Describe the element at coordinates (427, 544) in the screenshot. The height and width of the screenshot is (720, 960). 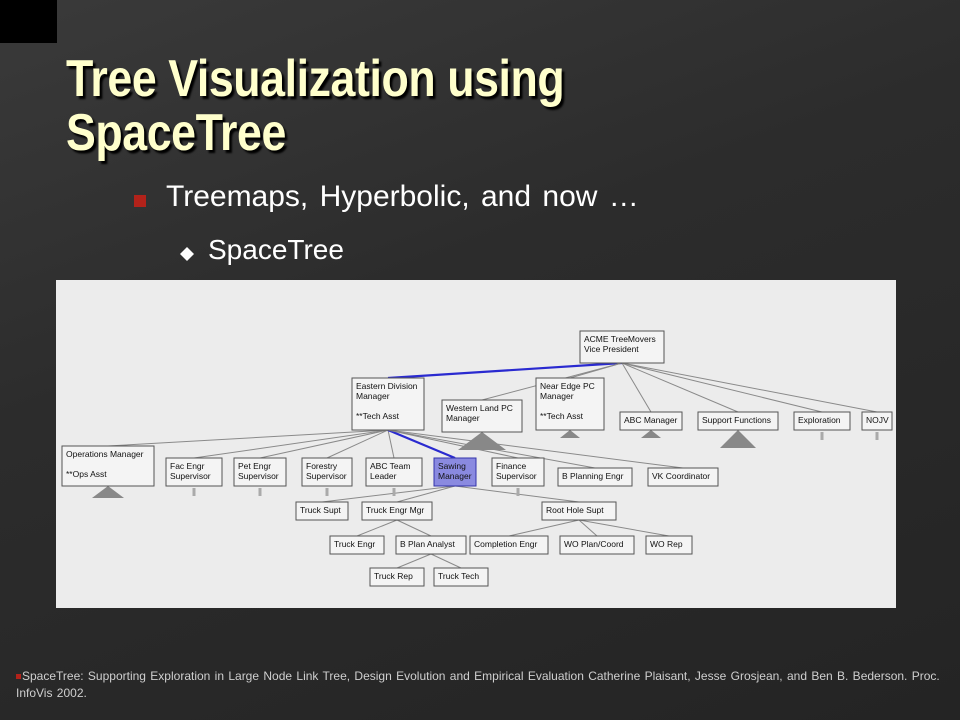
I see `node-label: B Plan Analyst` at that location.